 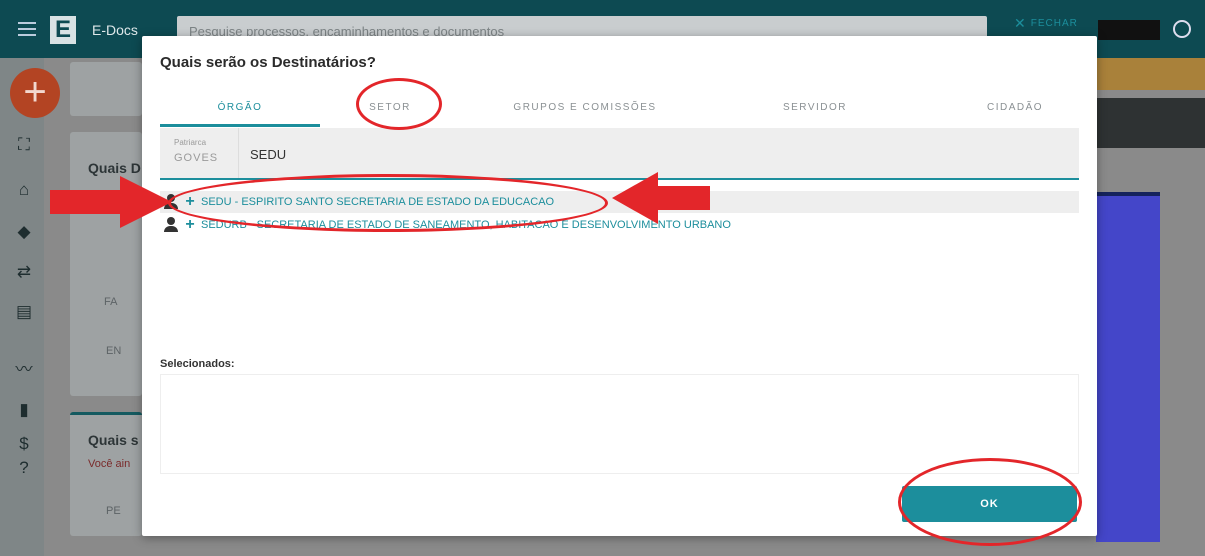 What do you see at coordinates (35, 93) in the screenshot?
I see `new-button: +` at bounding box center [35, 93].